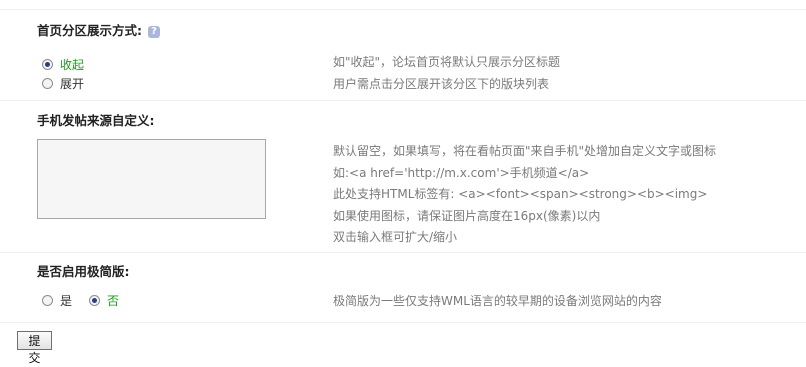 This screenshot has width=806, height=367. Describe the element at coordinates (104, 300) in the screenshot. I see `minimal-mode-option-no: 否` at that location.